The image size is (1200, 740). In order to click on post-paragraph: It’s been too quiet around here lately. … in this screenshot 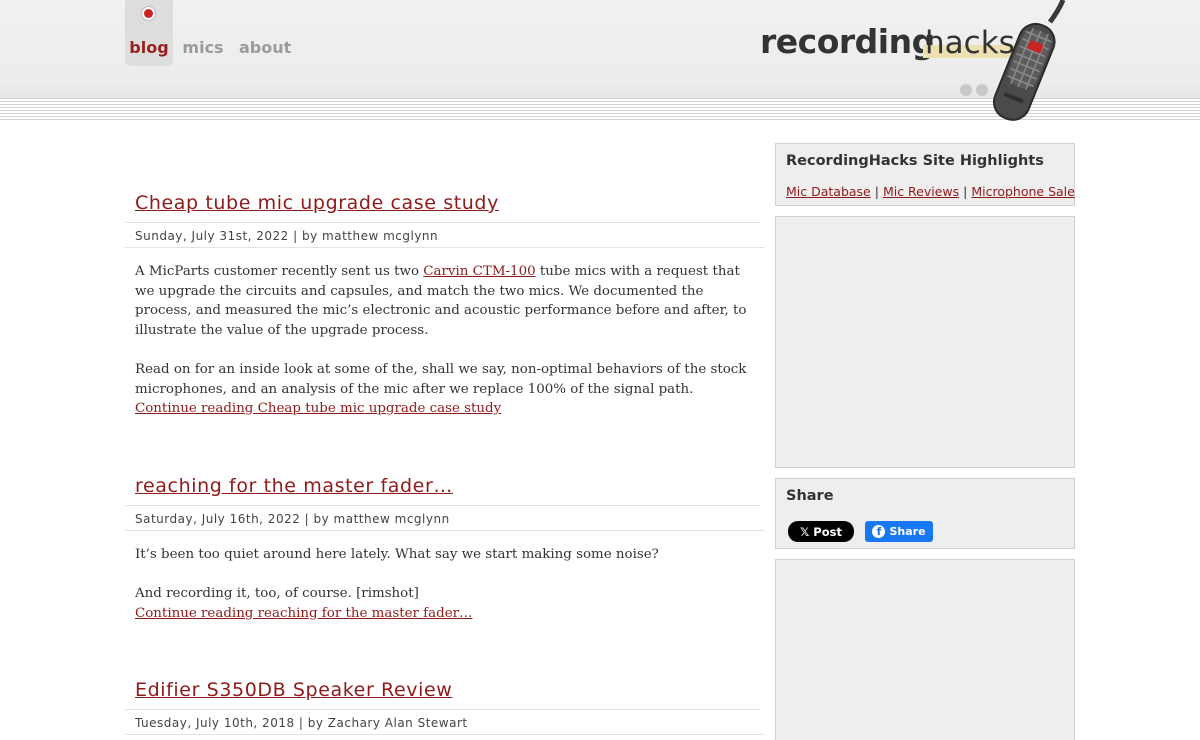, I will do `click(397, 554)`.